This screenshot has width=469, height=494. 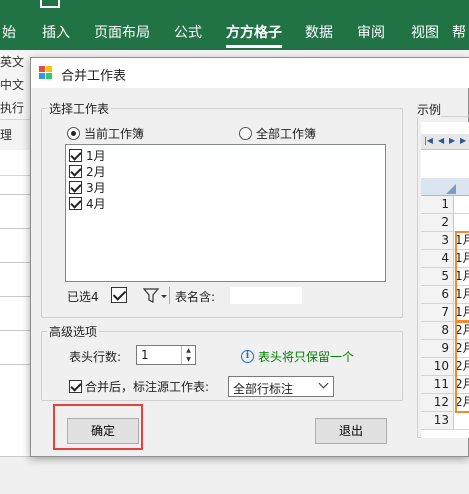 I want to click on radio-current-workbook: 当前工作簿, so click(x=105, y=133).